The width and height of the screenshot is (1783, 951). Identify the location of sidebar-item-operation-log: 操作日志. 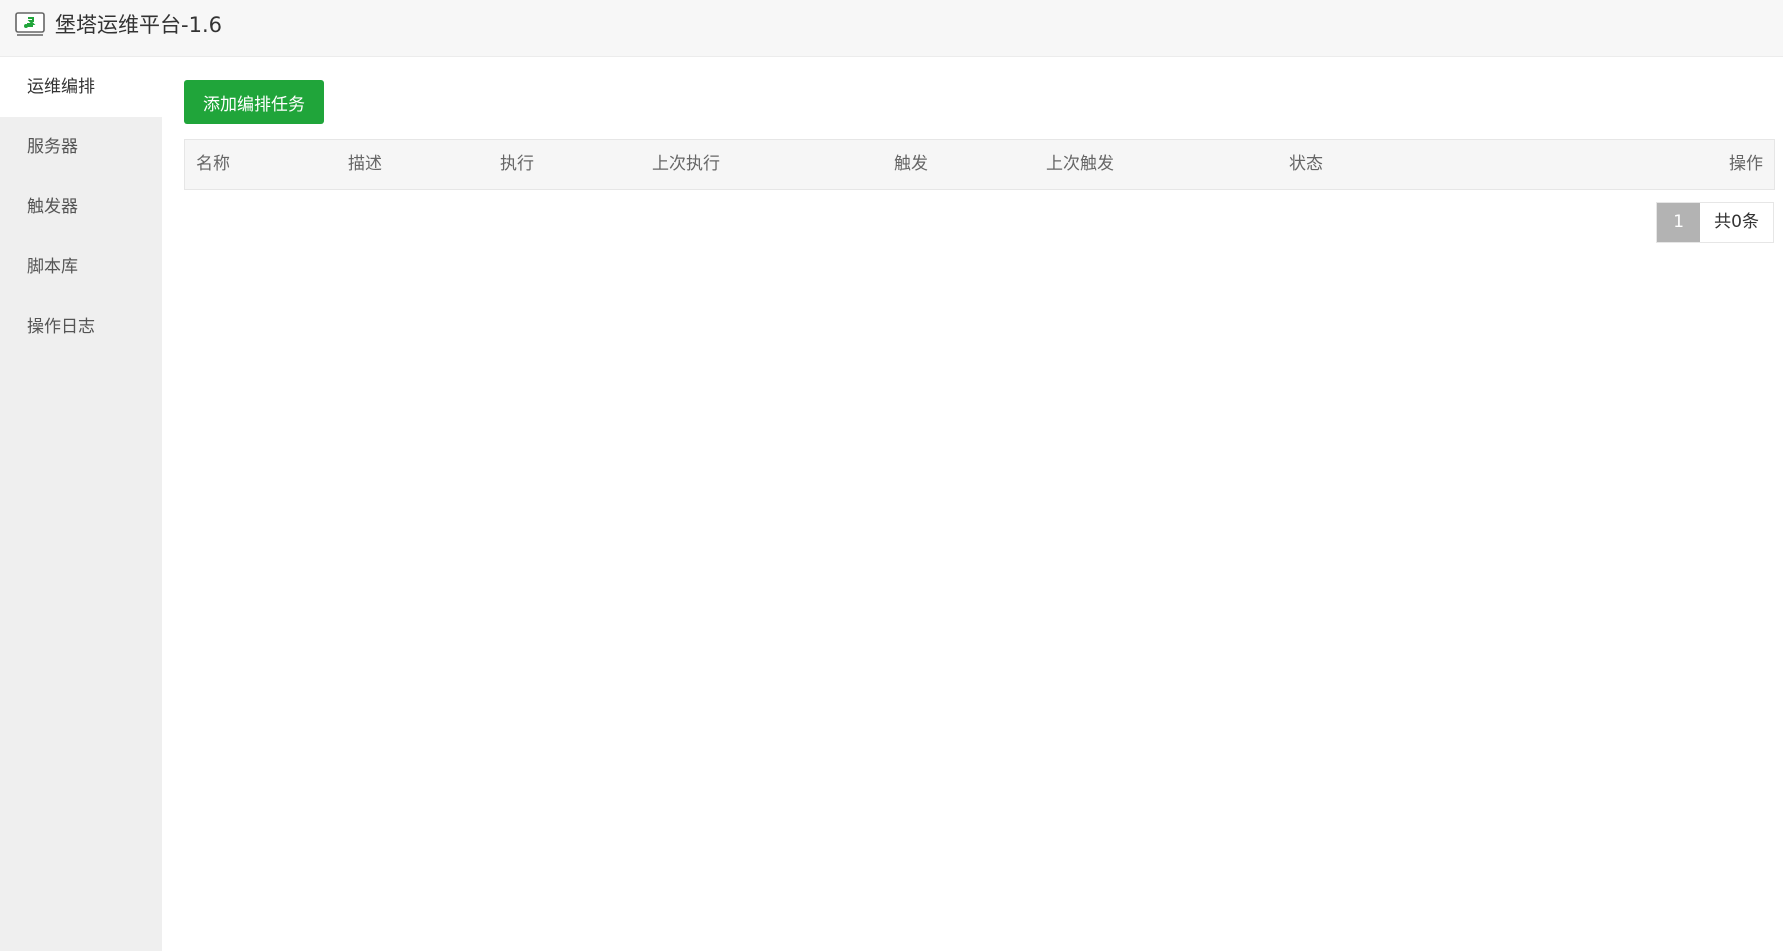
(81, 327).